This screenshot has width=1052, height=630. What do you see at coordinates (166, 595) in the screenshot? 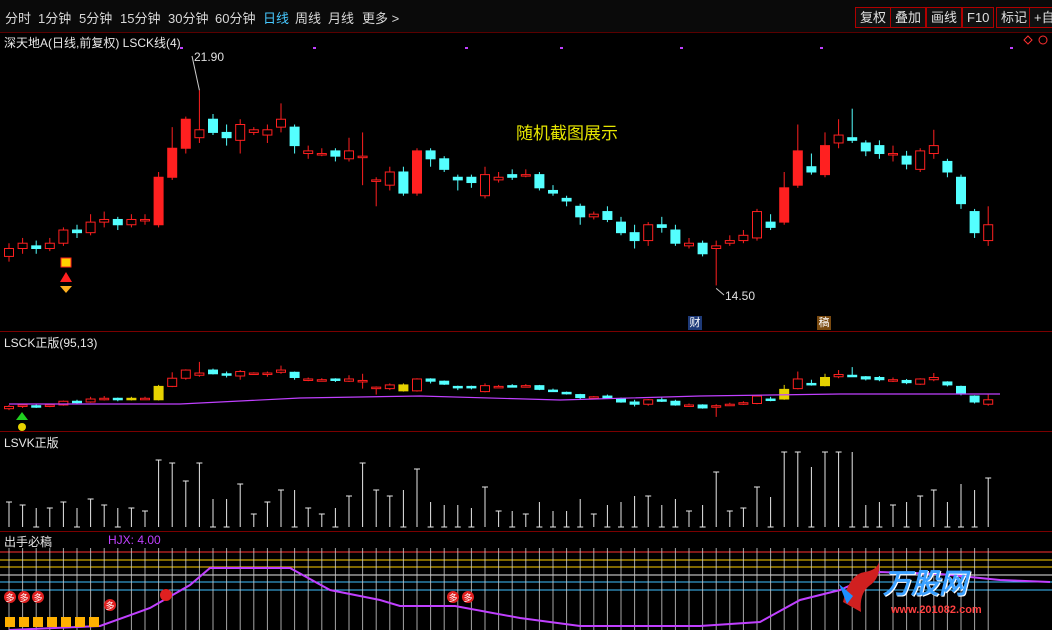
I see `signal-badge` at bounding box center [166, 595].